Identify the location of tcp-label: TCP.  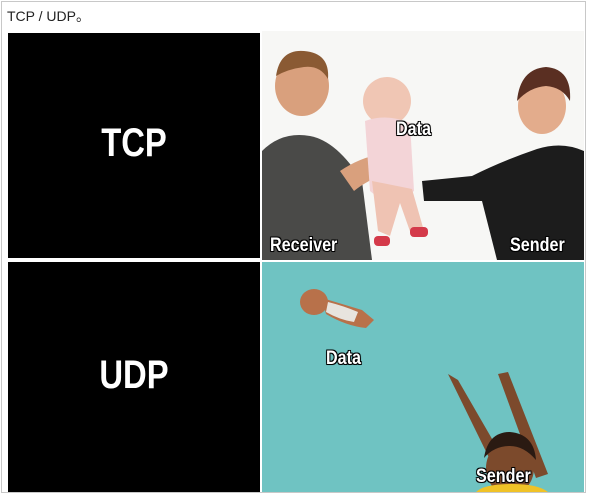
(134, 143).